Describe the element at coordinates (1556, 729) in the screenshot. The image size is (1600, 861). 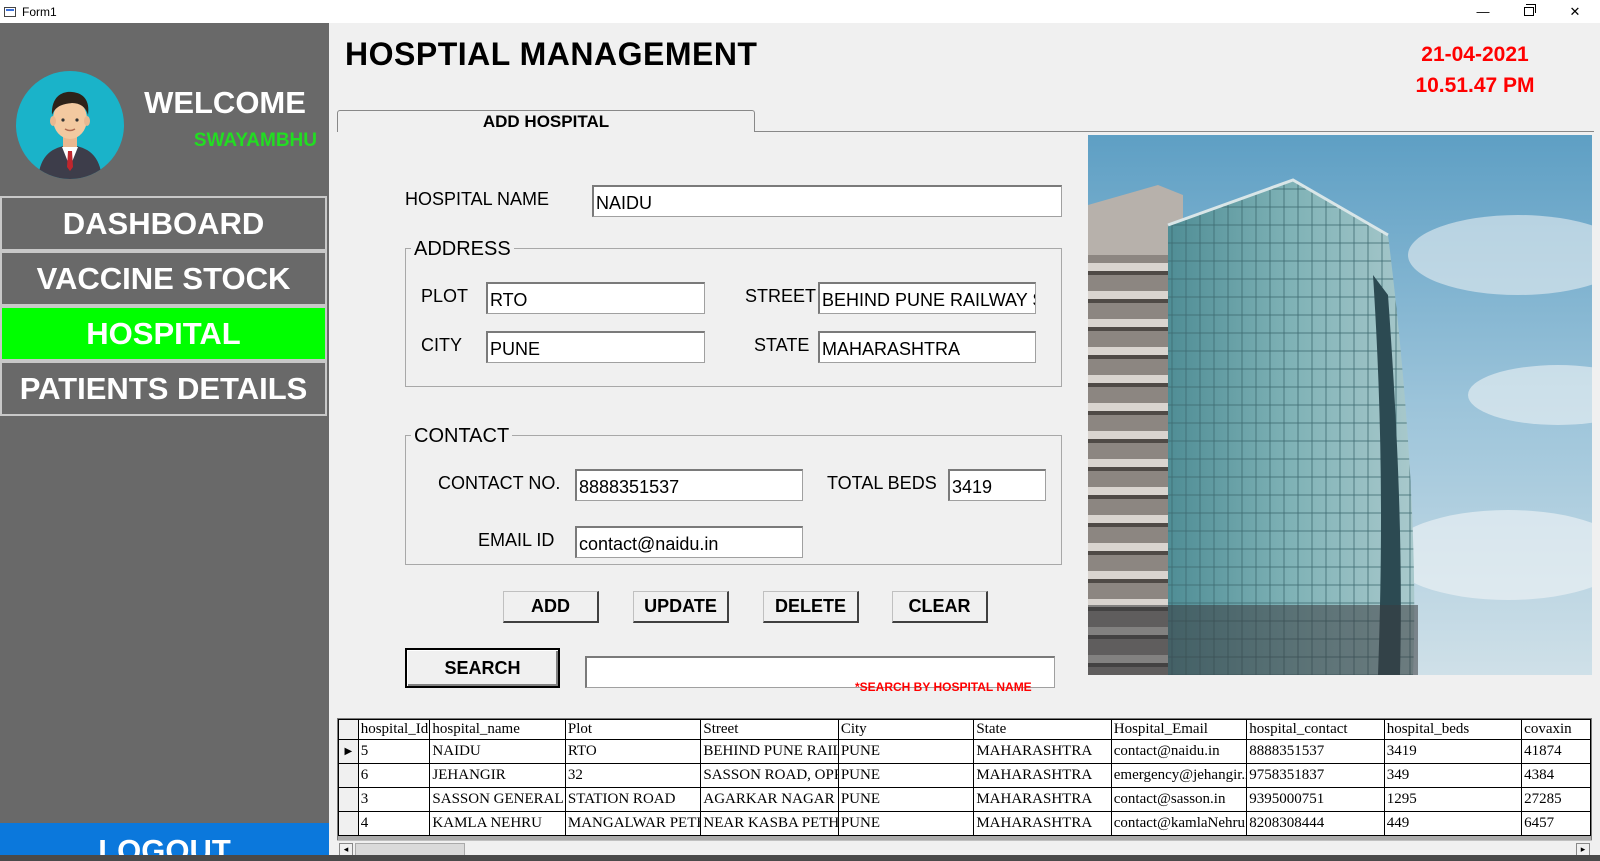
I see `column-header: covaxin` at that location.